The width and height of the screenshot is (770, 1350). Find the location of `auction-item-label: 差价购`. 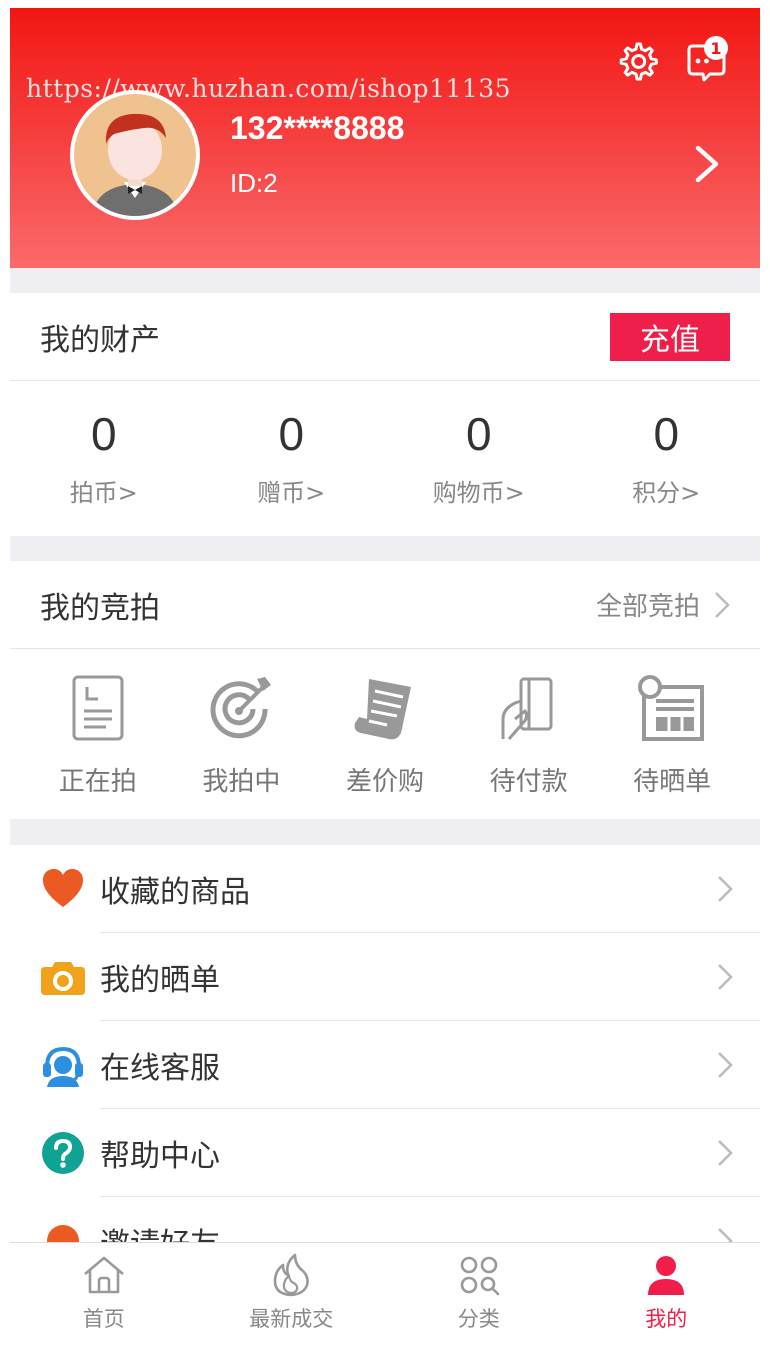

auction-item-label: 差价购 is located at coordinates (384, 781).